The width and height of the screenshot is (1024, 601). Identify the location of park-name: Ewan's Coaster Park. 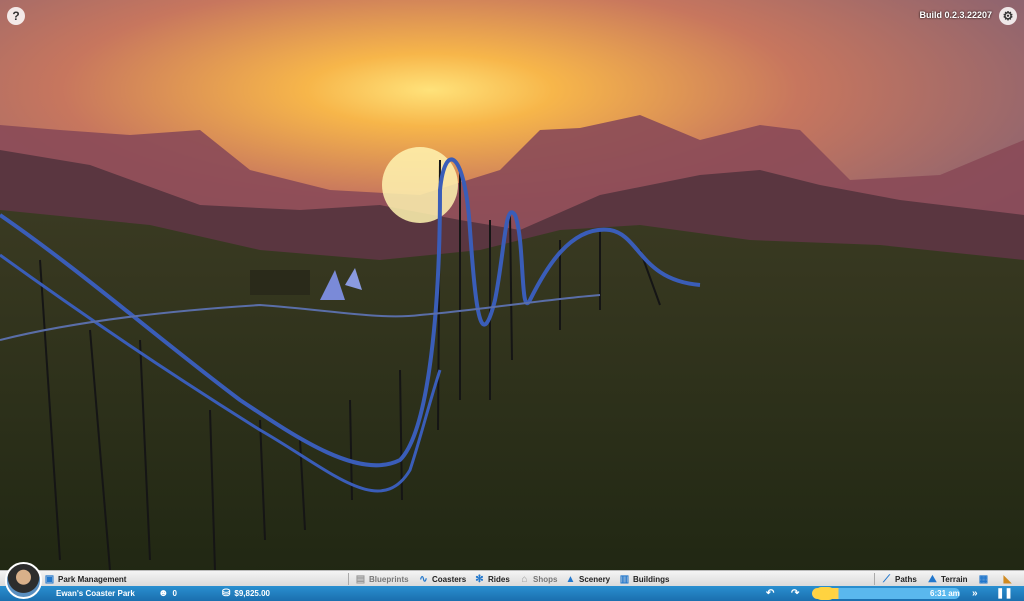
(95, 593).